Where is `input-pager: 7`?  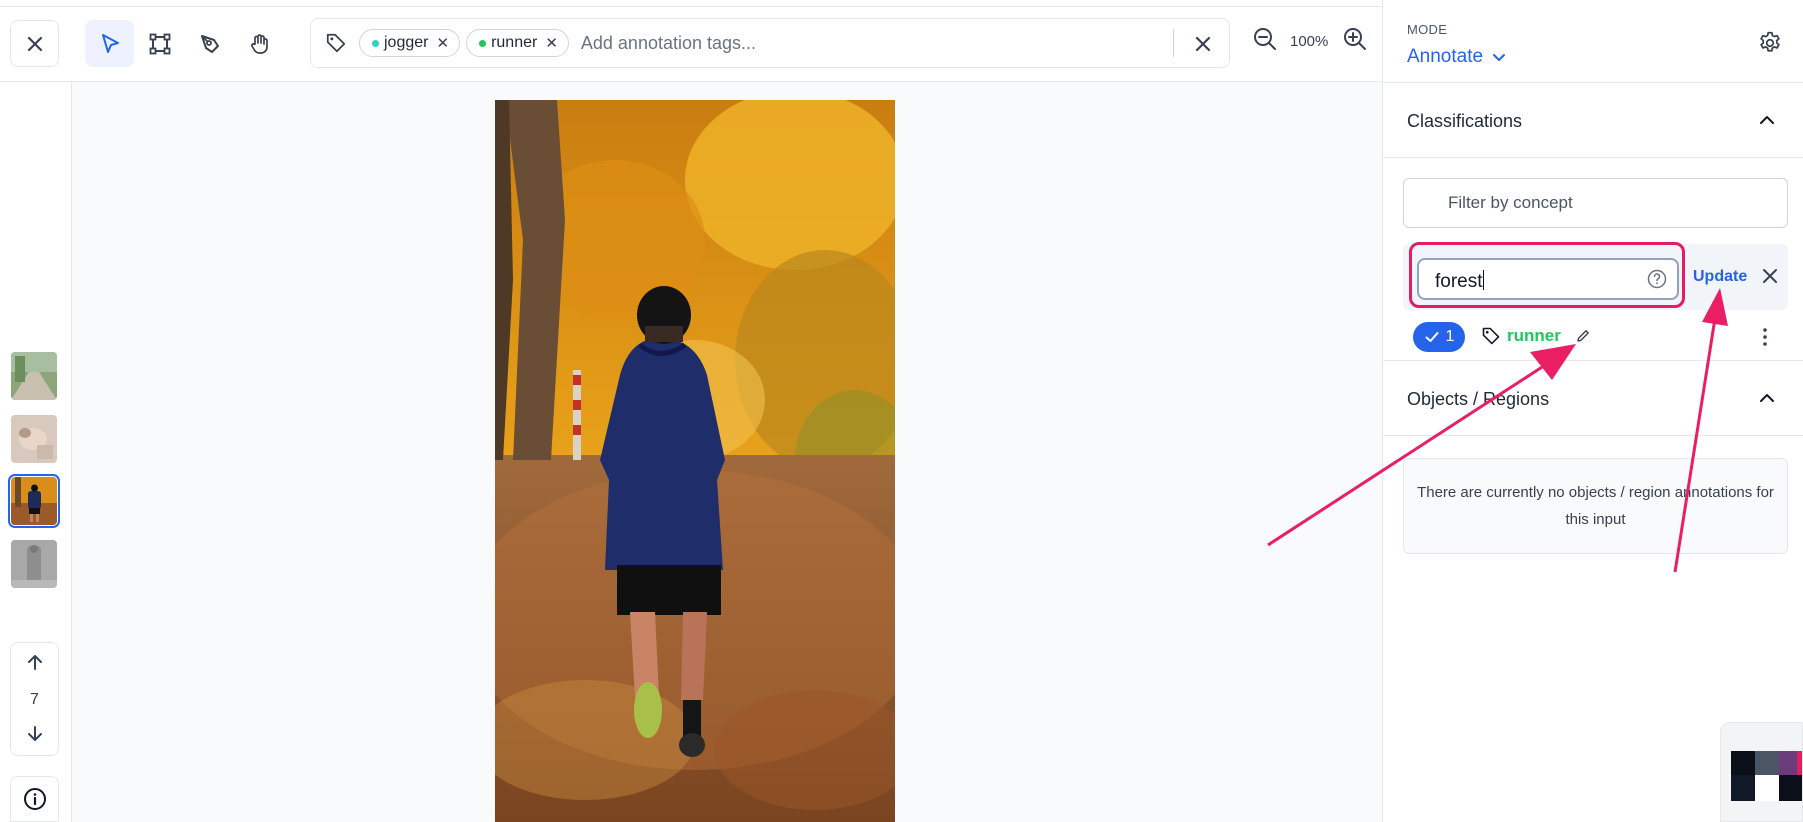
input-pager: 7 is located at coordinates (34, 699).